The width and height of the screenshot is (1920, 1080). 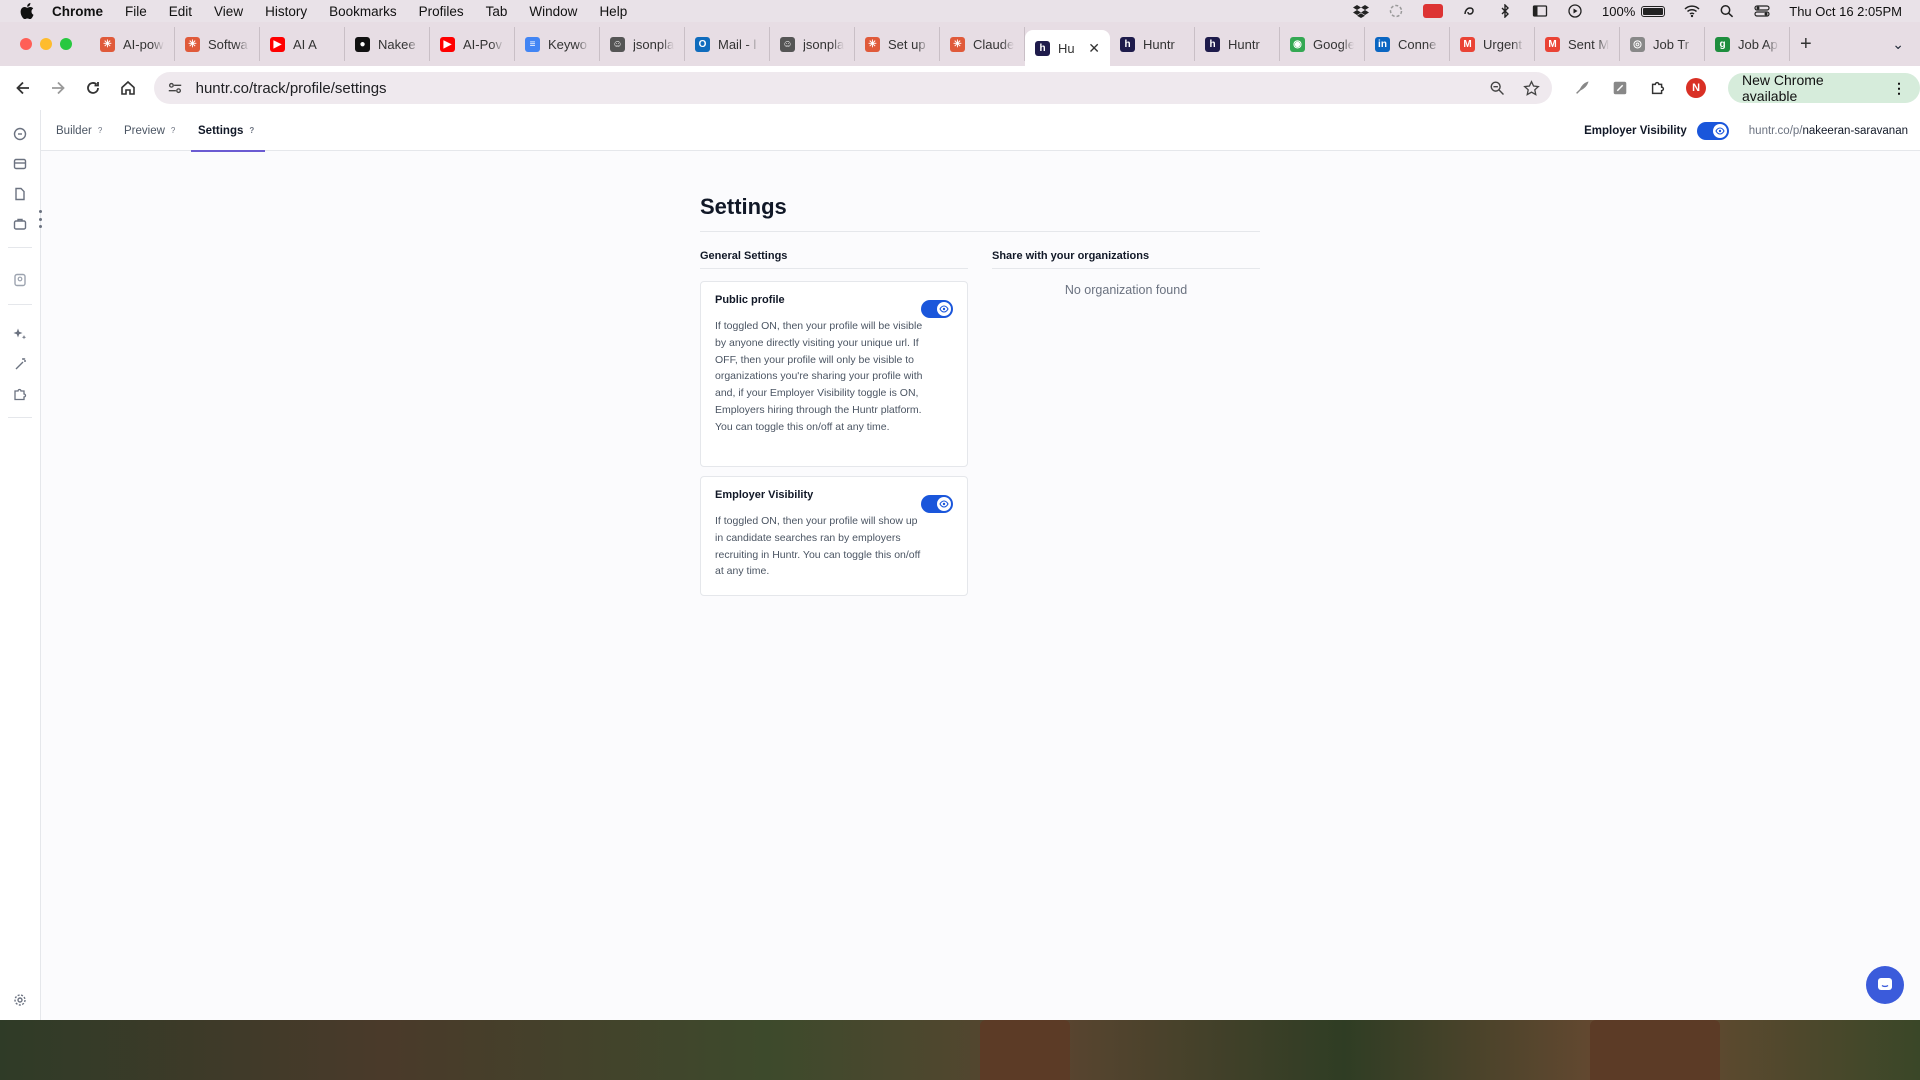 What do you see at coordinates (1824, 88) in the screenshot?
I see `chrome-update-button: New Chrome available ⋮` at bounding box center [1824, 88].